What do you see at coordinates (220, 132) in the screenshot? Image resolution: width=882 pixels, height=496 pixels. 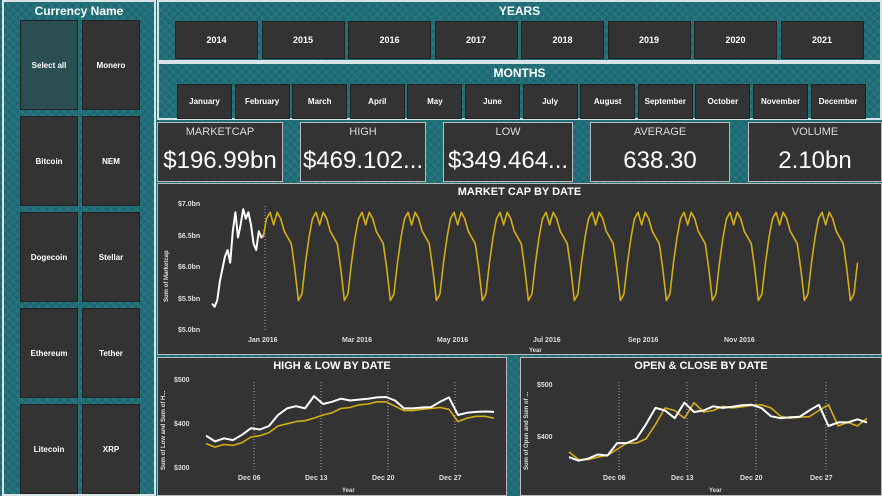 I see `kpi-label: MARKETCAP` at bounding box center [220, 132].